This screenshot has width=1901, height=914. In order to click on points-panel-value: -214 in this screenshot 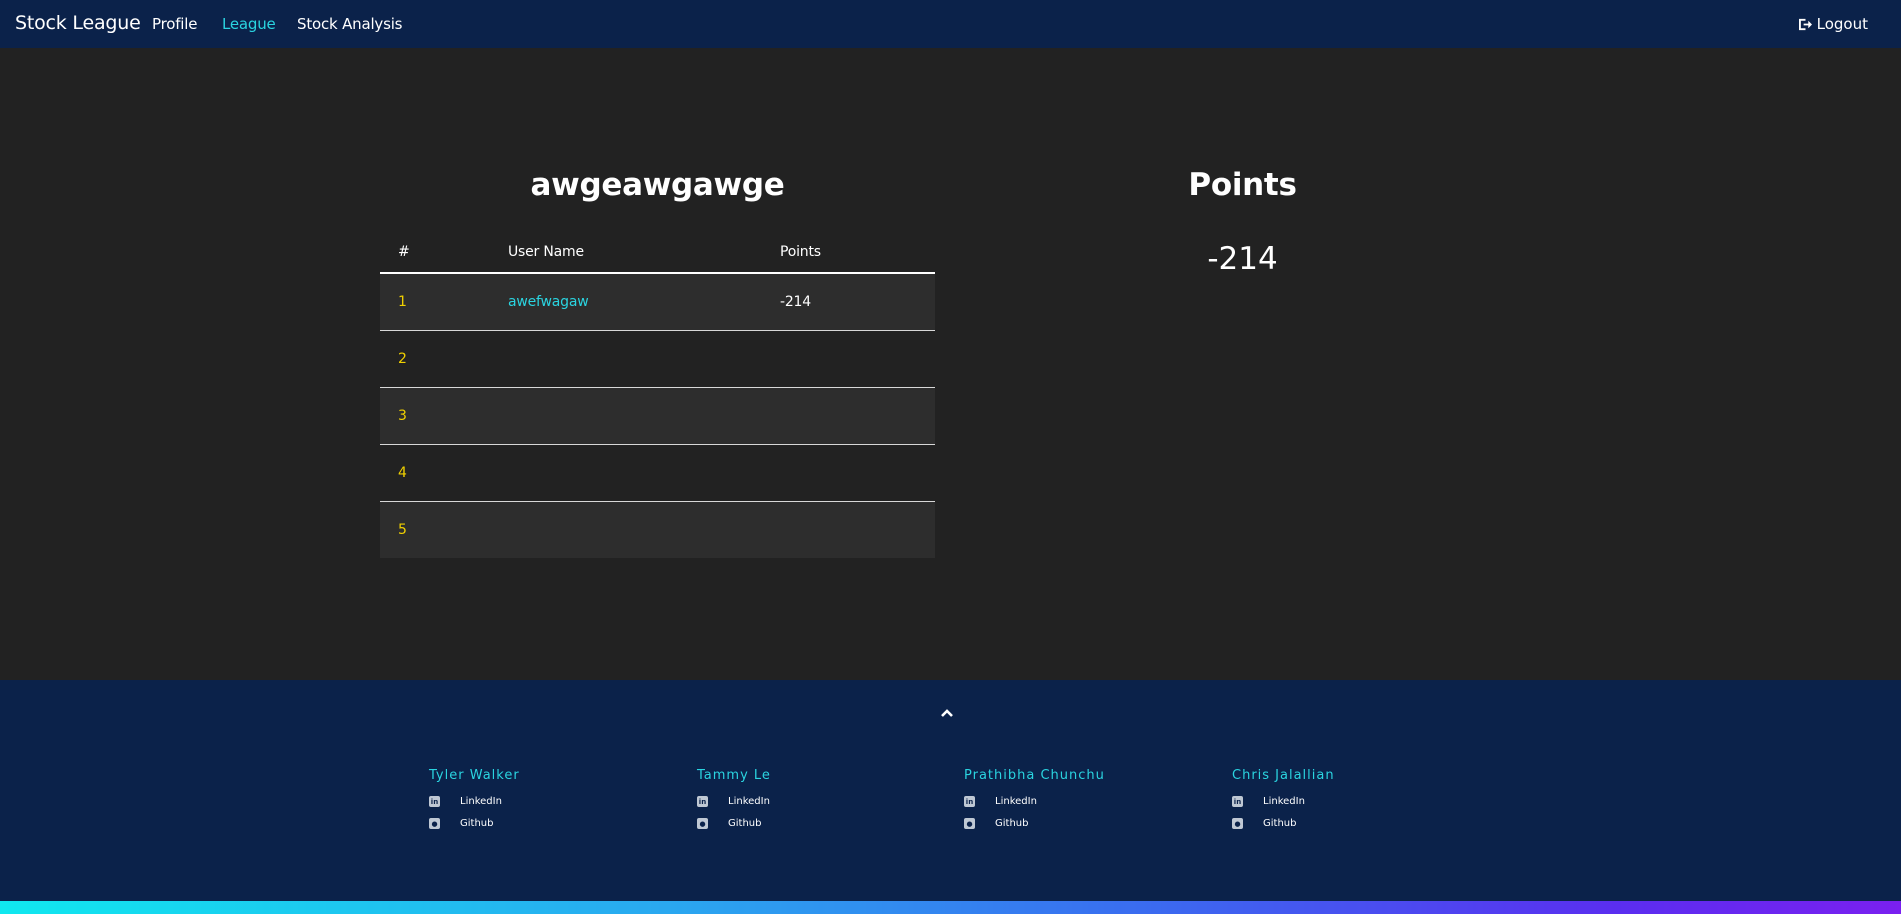, I will do `click(1242, 259)`.